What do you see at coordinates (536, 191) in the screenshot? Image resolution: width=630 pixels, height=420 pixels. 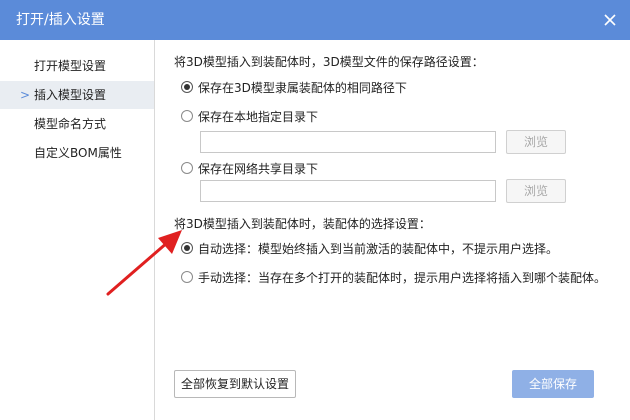 I see `browse-network-button: 浏览` at bounding box center [536, 191].